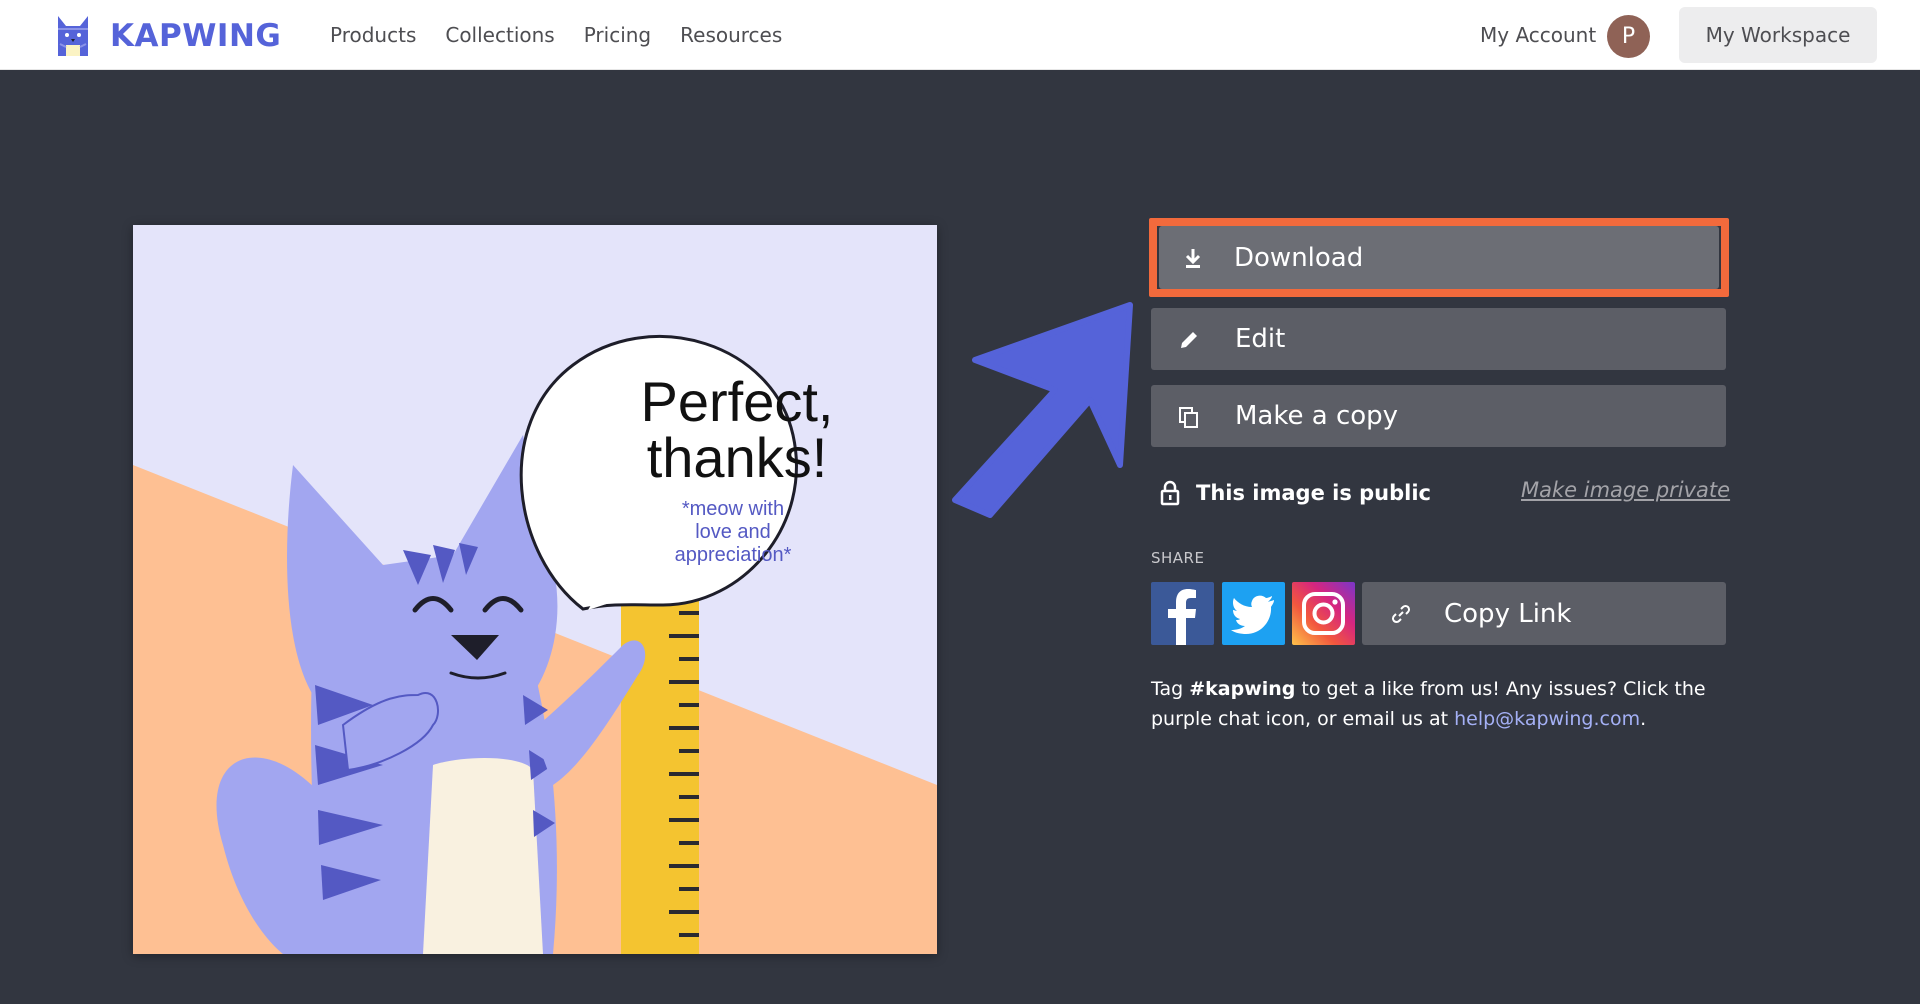 The height and width of the screenshot is (1004, 1920). Describe the element at coordinates (1628, 36) in the screenshot. I see `user-avatar: P` at that location.